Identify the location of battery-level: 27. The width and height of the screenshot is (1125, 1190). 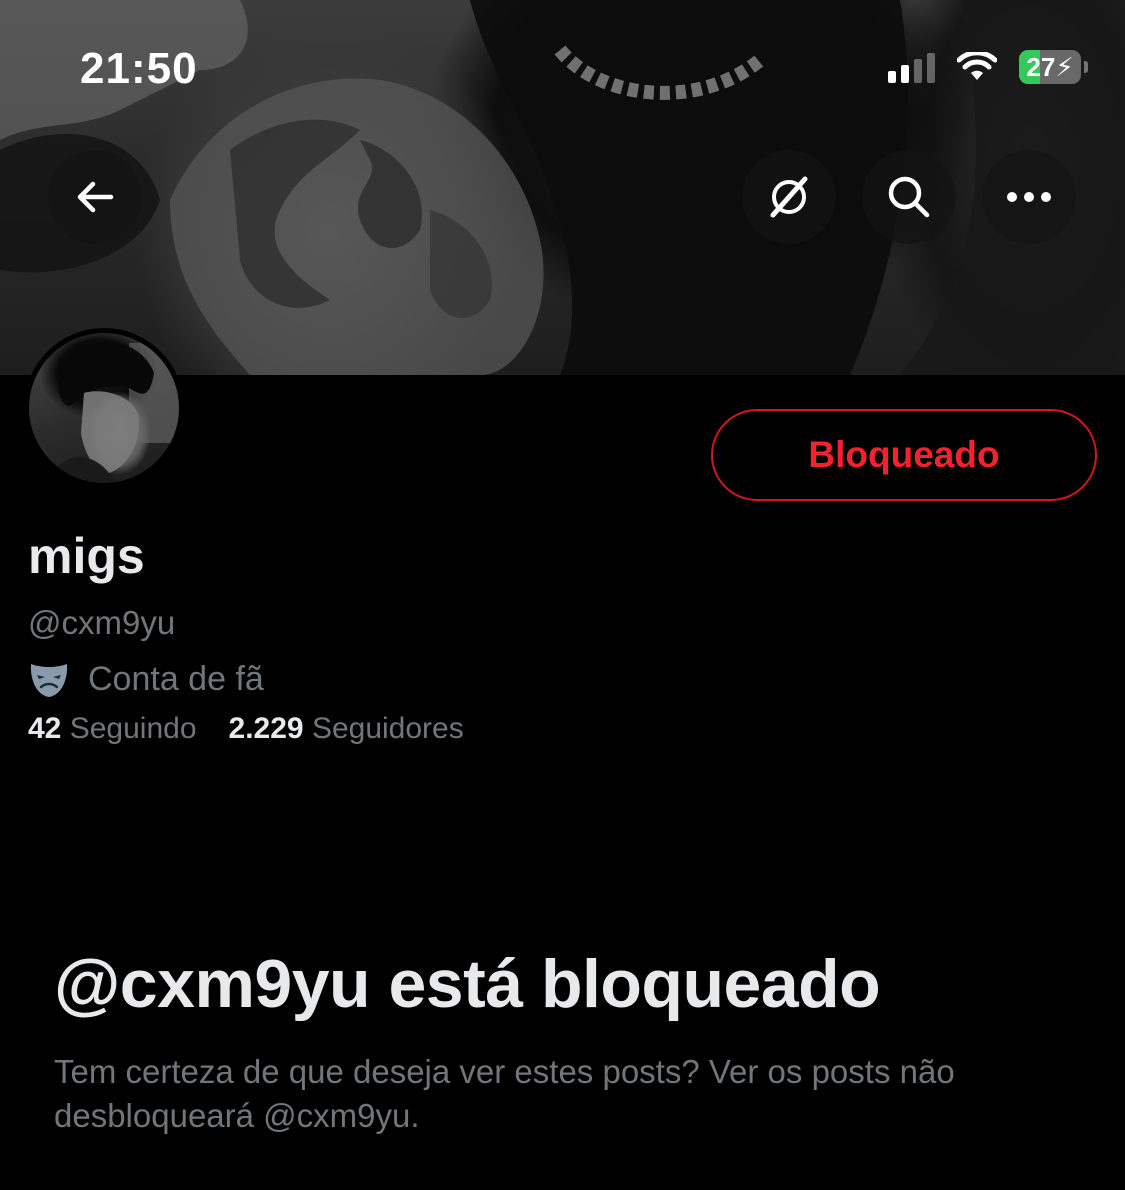
(1041, 66).